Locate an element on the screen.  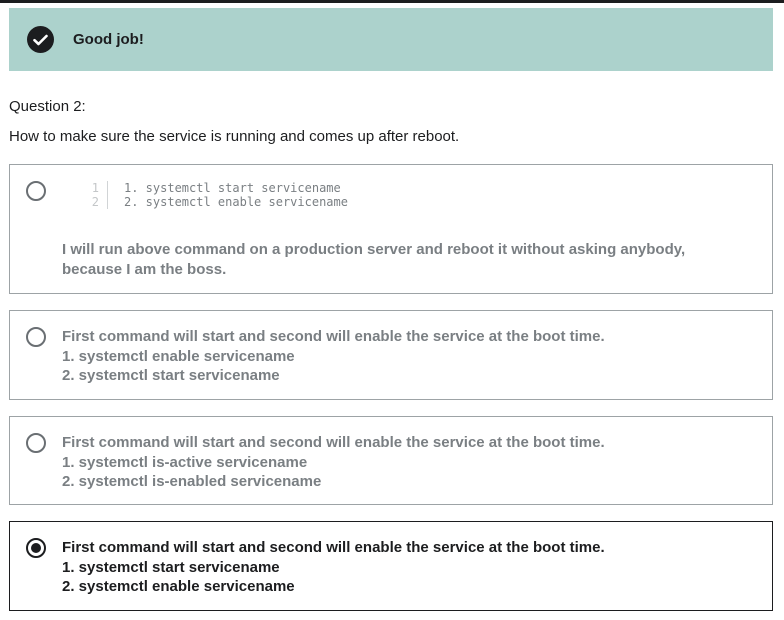
code-line-numbers: 1 2 is located at coordinates (95, 195).